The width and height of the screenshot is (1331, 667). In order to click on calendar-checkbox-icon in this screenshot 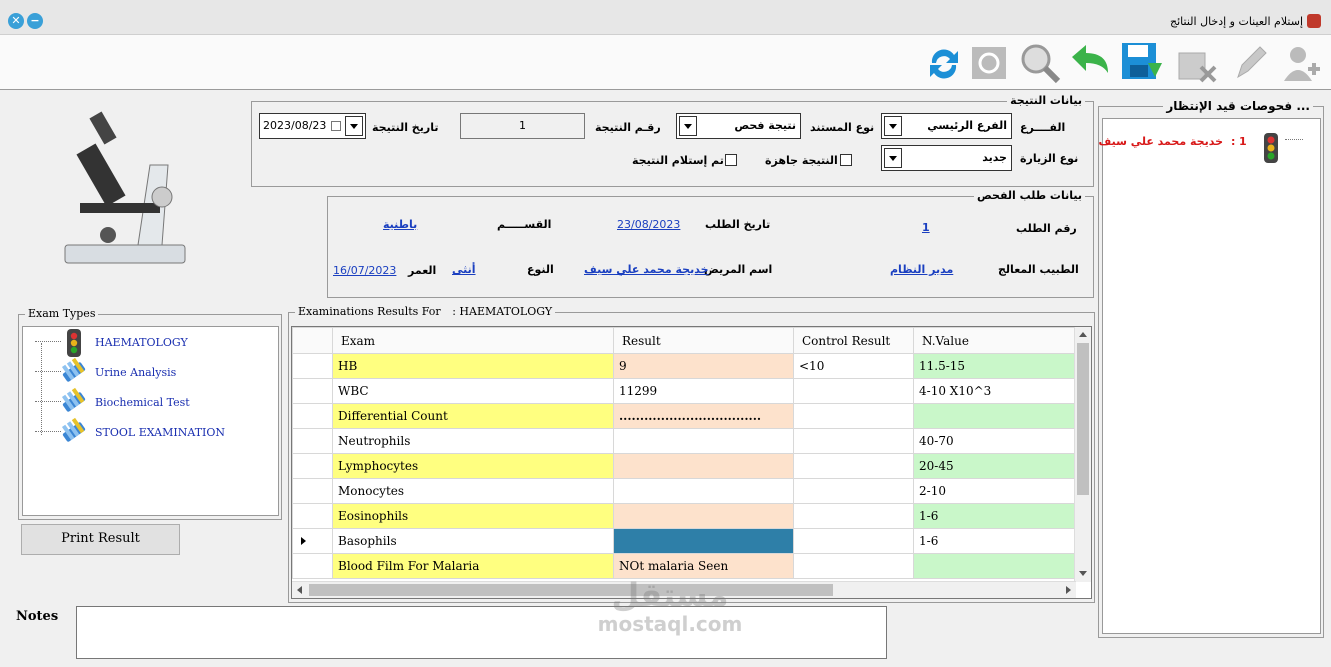, I will do `click(336, 126)`.